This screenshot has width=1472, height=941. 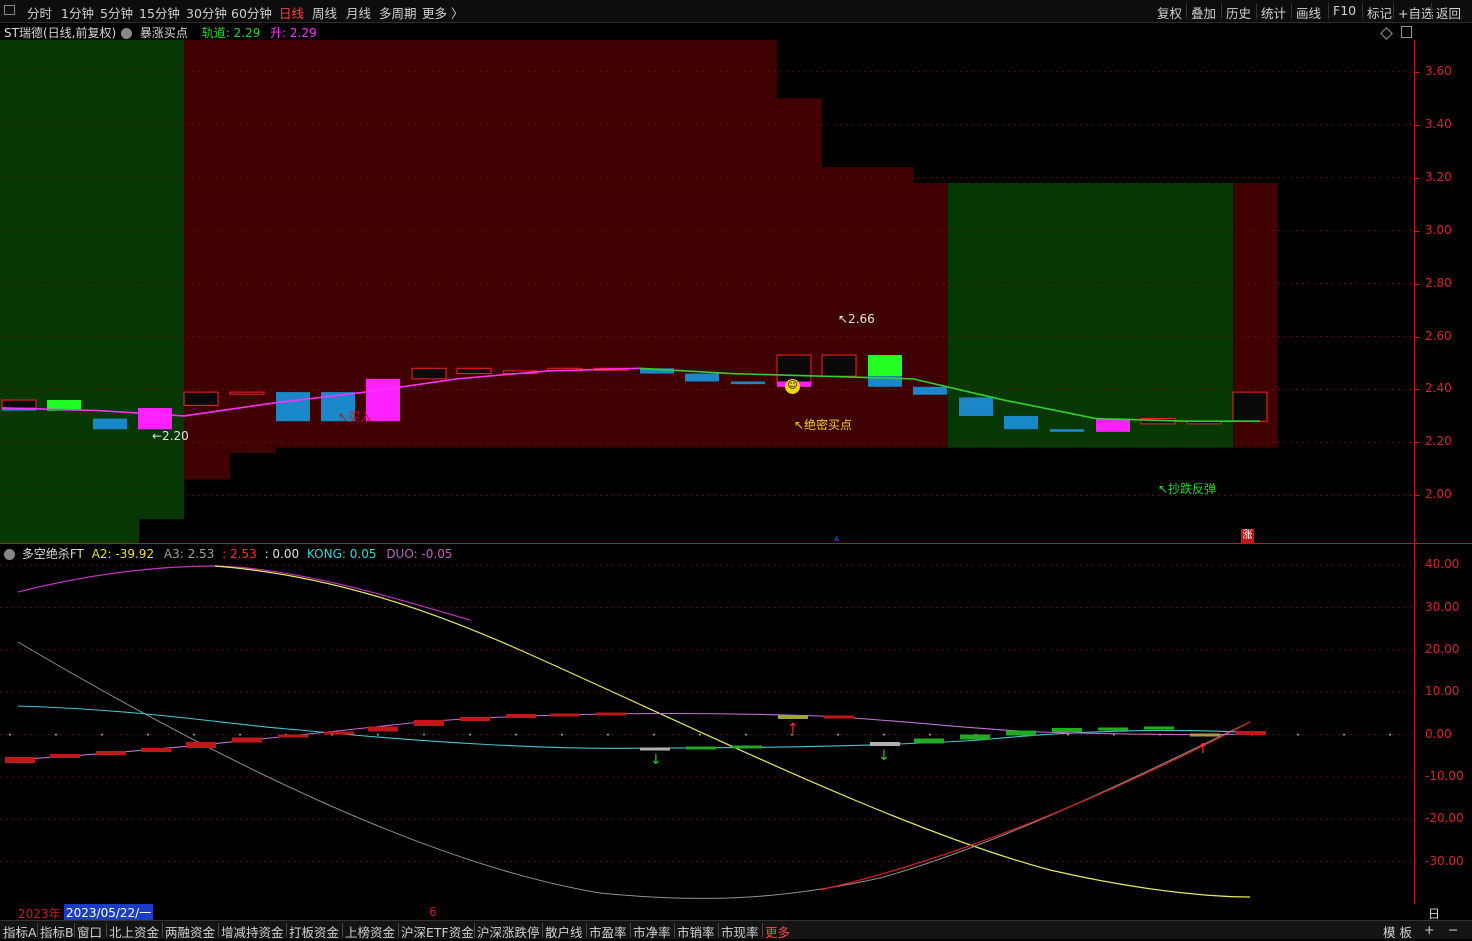 What do you see at coordinates (39, 12) in the screenshot?
I see `period-tab: 分时` at bounding box center [39, 12].